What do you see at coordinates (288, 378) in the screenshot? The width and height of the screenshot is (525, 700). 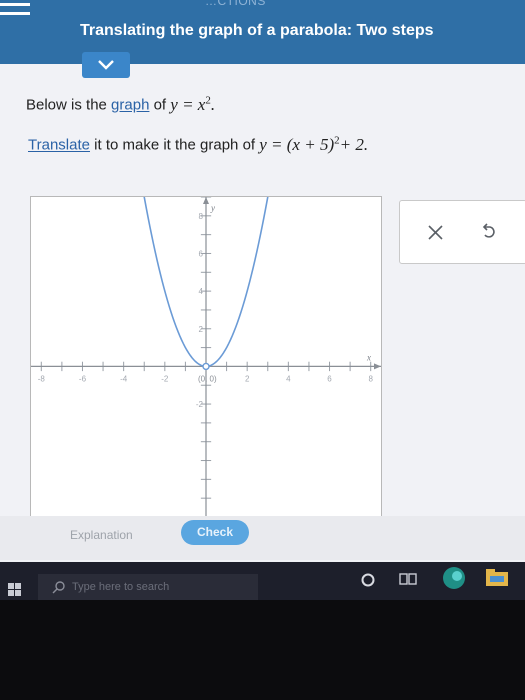 I see `x-tick-label: 4` at bounding box center [288, 378].